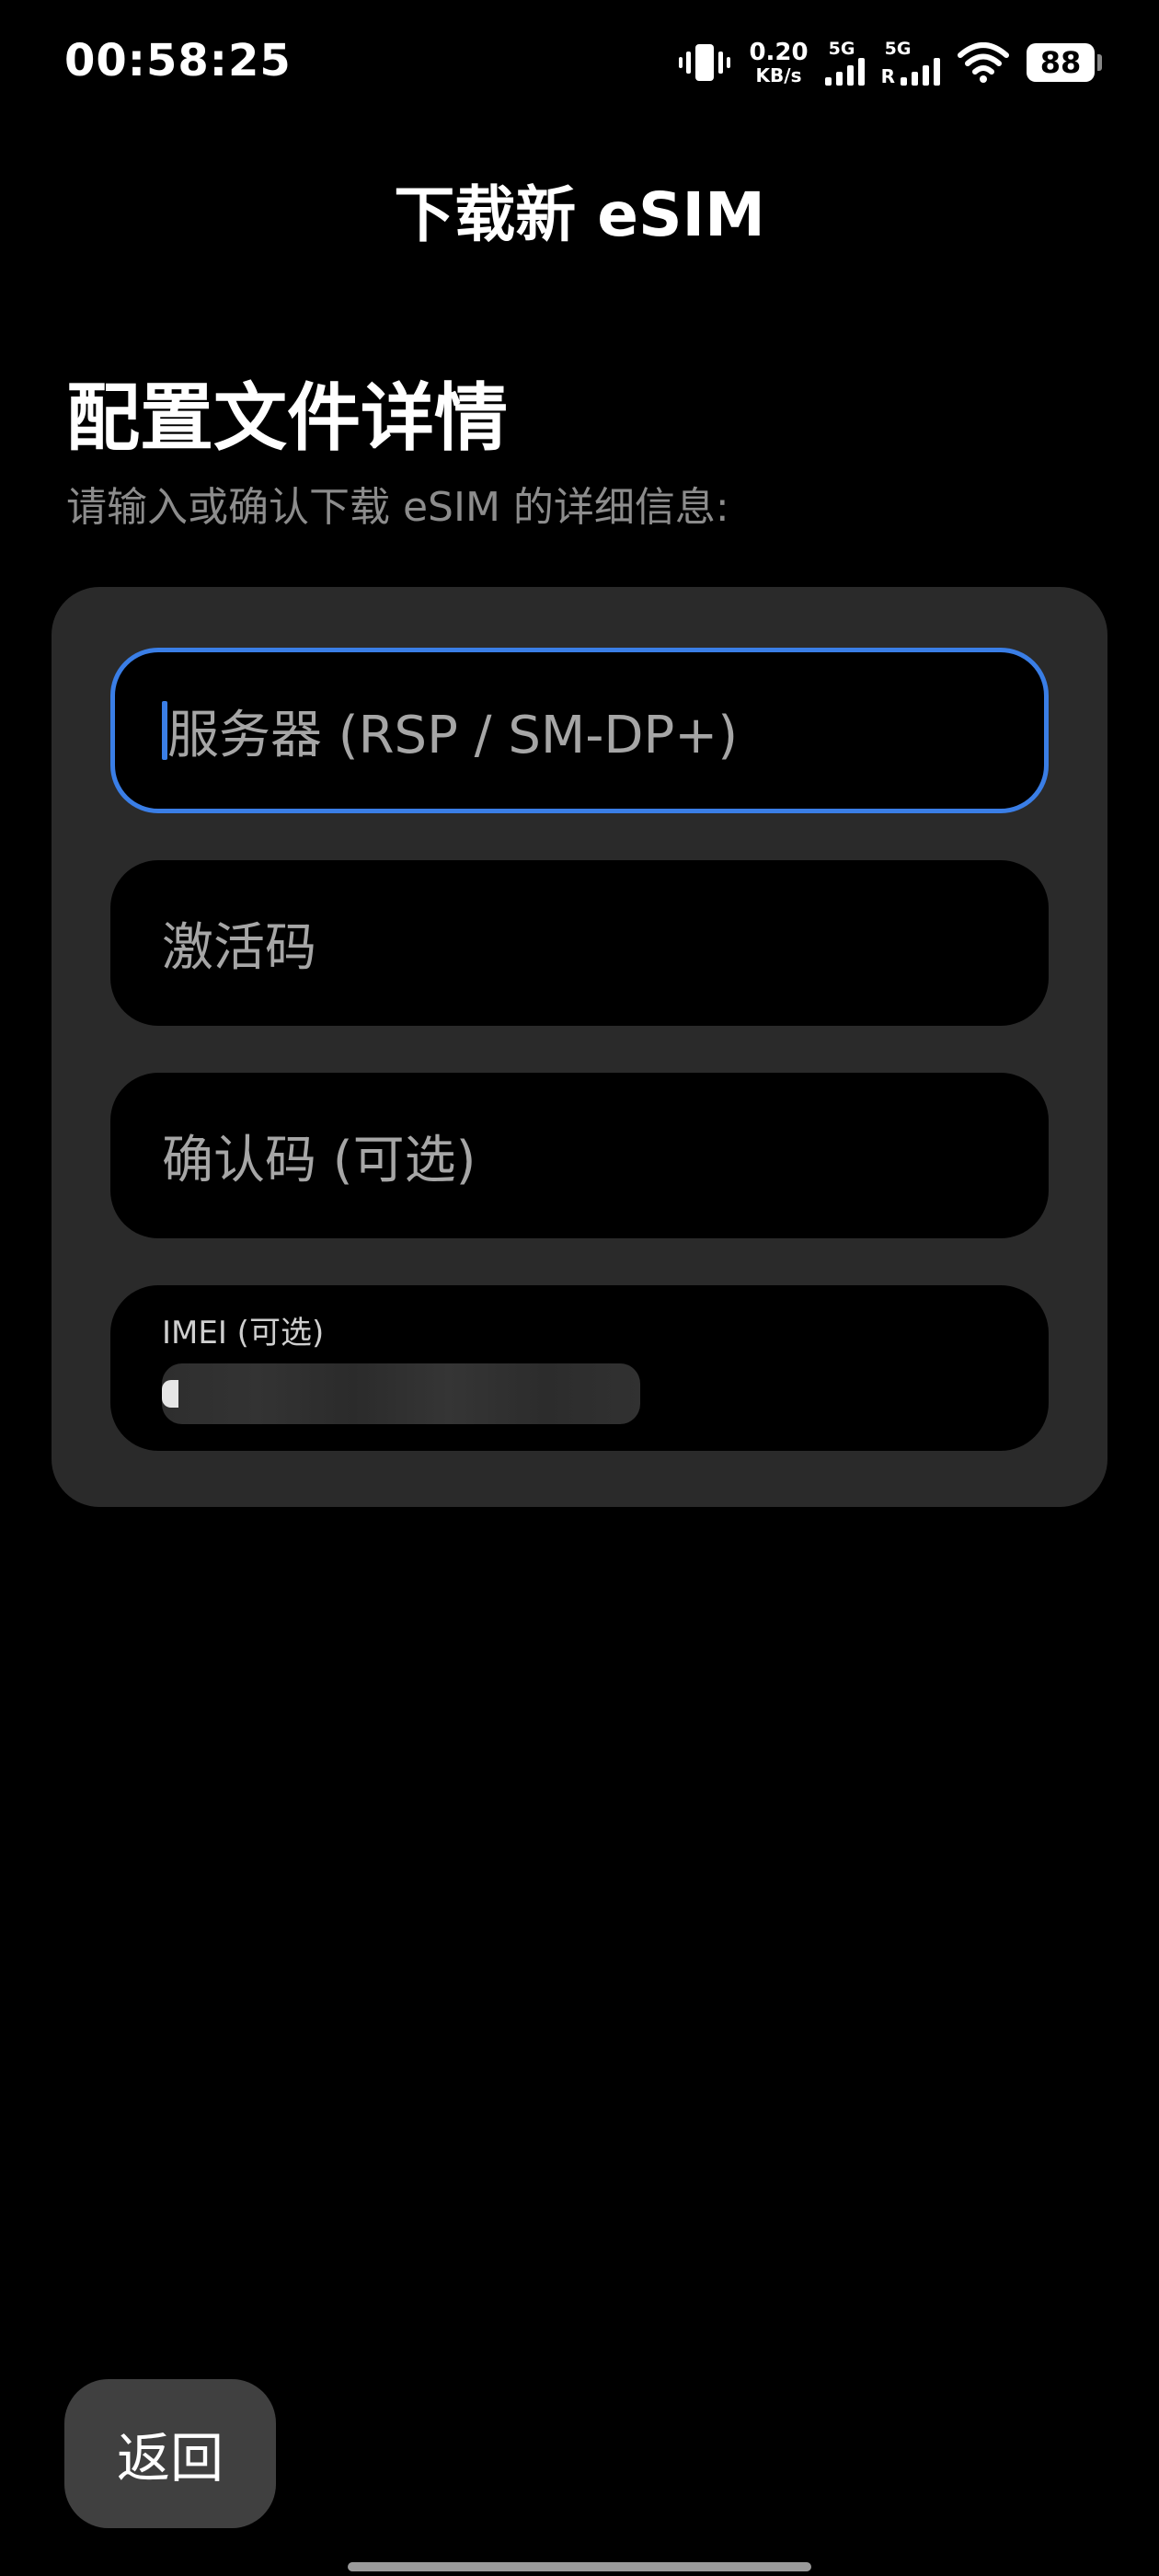 This screenshot has width=1159, height=2576. I want to click on activation-code-input, so click(579, 943).